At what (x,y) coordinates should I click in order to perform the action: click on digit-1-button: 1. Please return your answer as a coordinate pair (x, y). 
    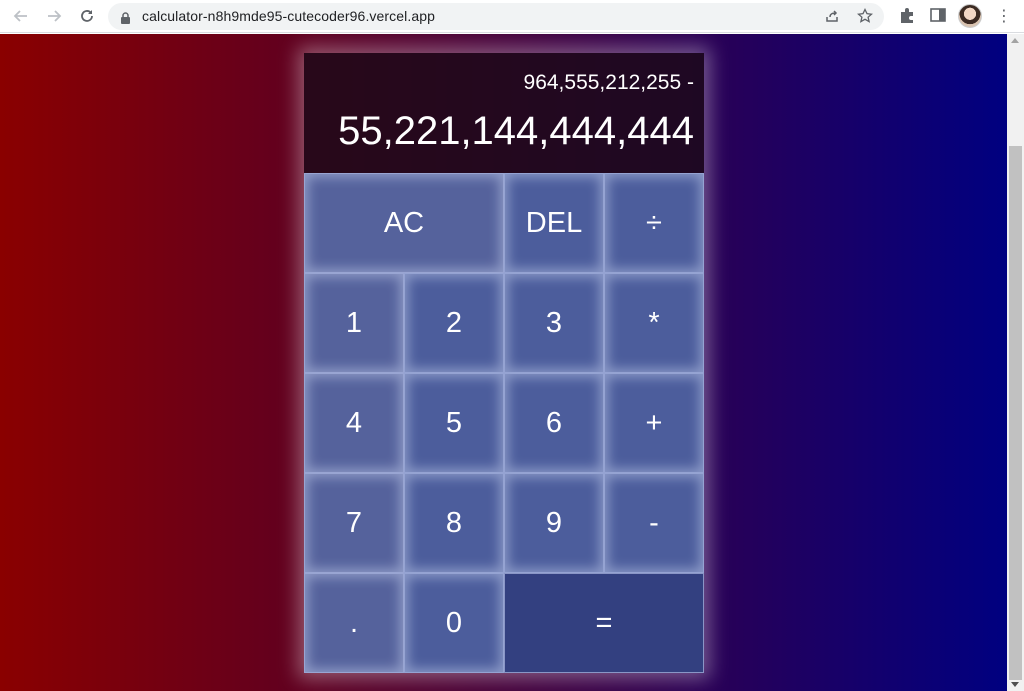
    Looking at the image, I should click on (354, 323).